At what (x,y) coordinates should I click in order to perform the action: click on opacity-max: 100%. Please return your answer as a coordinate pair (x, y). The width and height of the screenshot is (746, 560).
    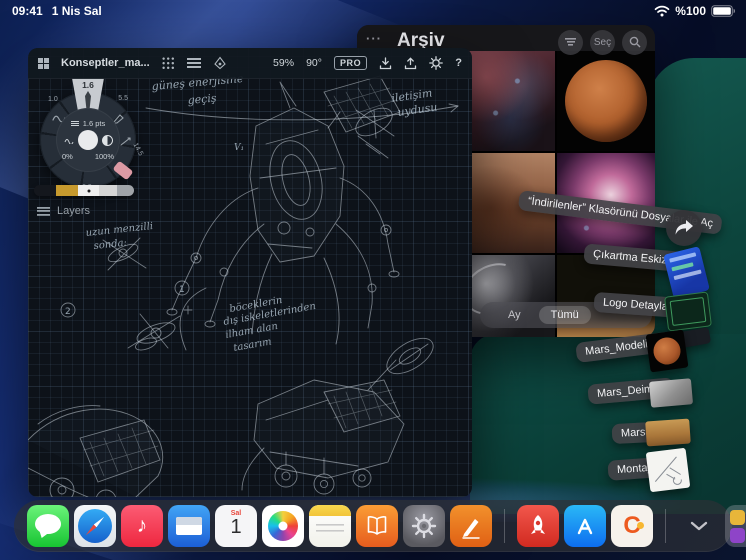
    Looking at the image, I should click on (104, 156).